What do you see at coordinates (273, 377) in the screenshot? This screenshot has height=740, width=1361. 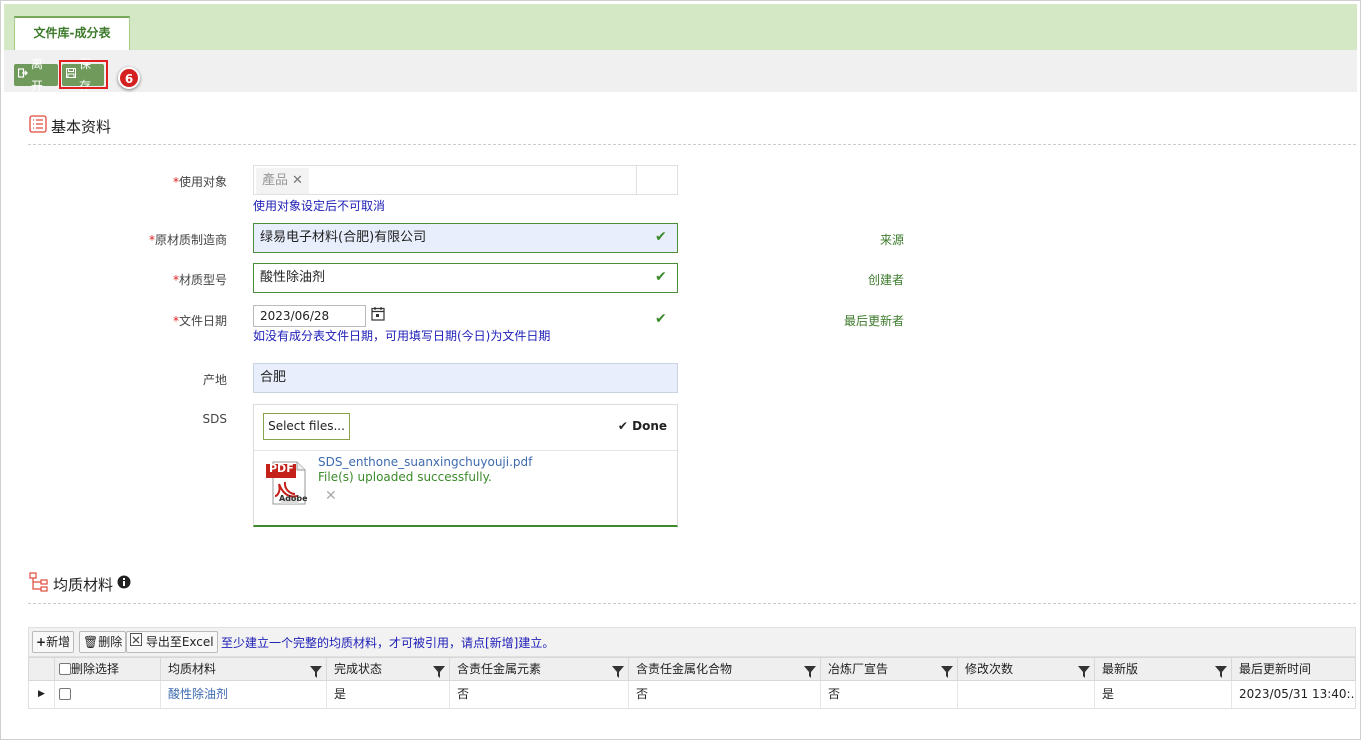 I see `origin-value: 合肥` at bounding box center [273, 377].